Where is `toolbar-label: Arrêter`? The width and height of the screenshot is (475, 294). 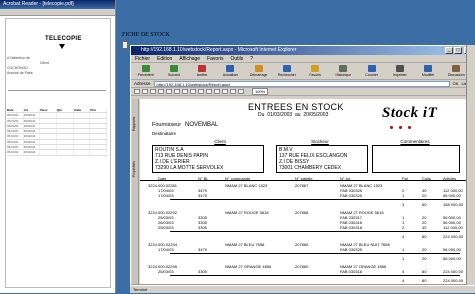 toolbar-label: Arrêter is located at coordinates (202, 75).